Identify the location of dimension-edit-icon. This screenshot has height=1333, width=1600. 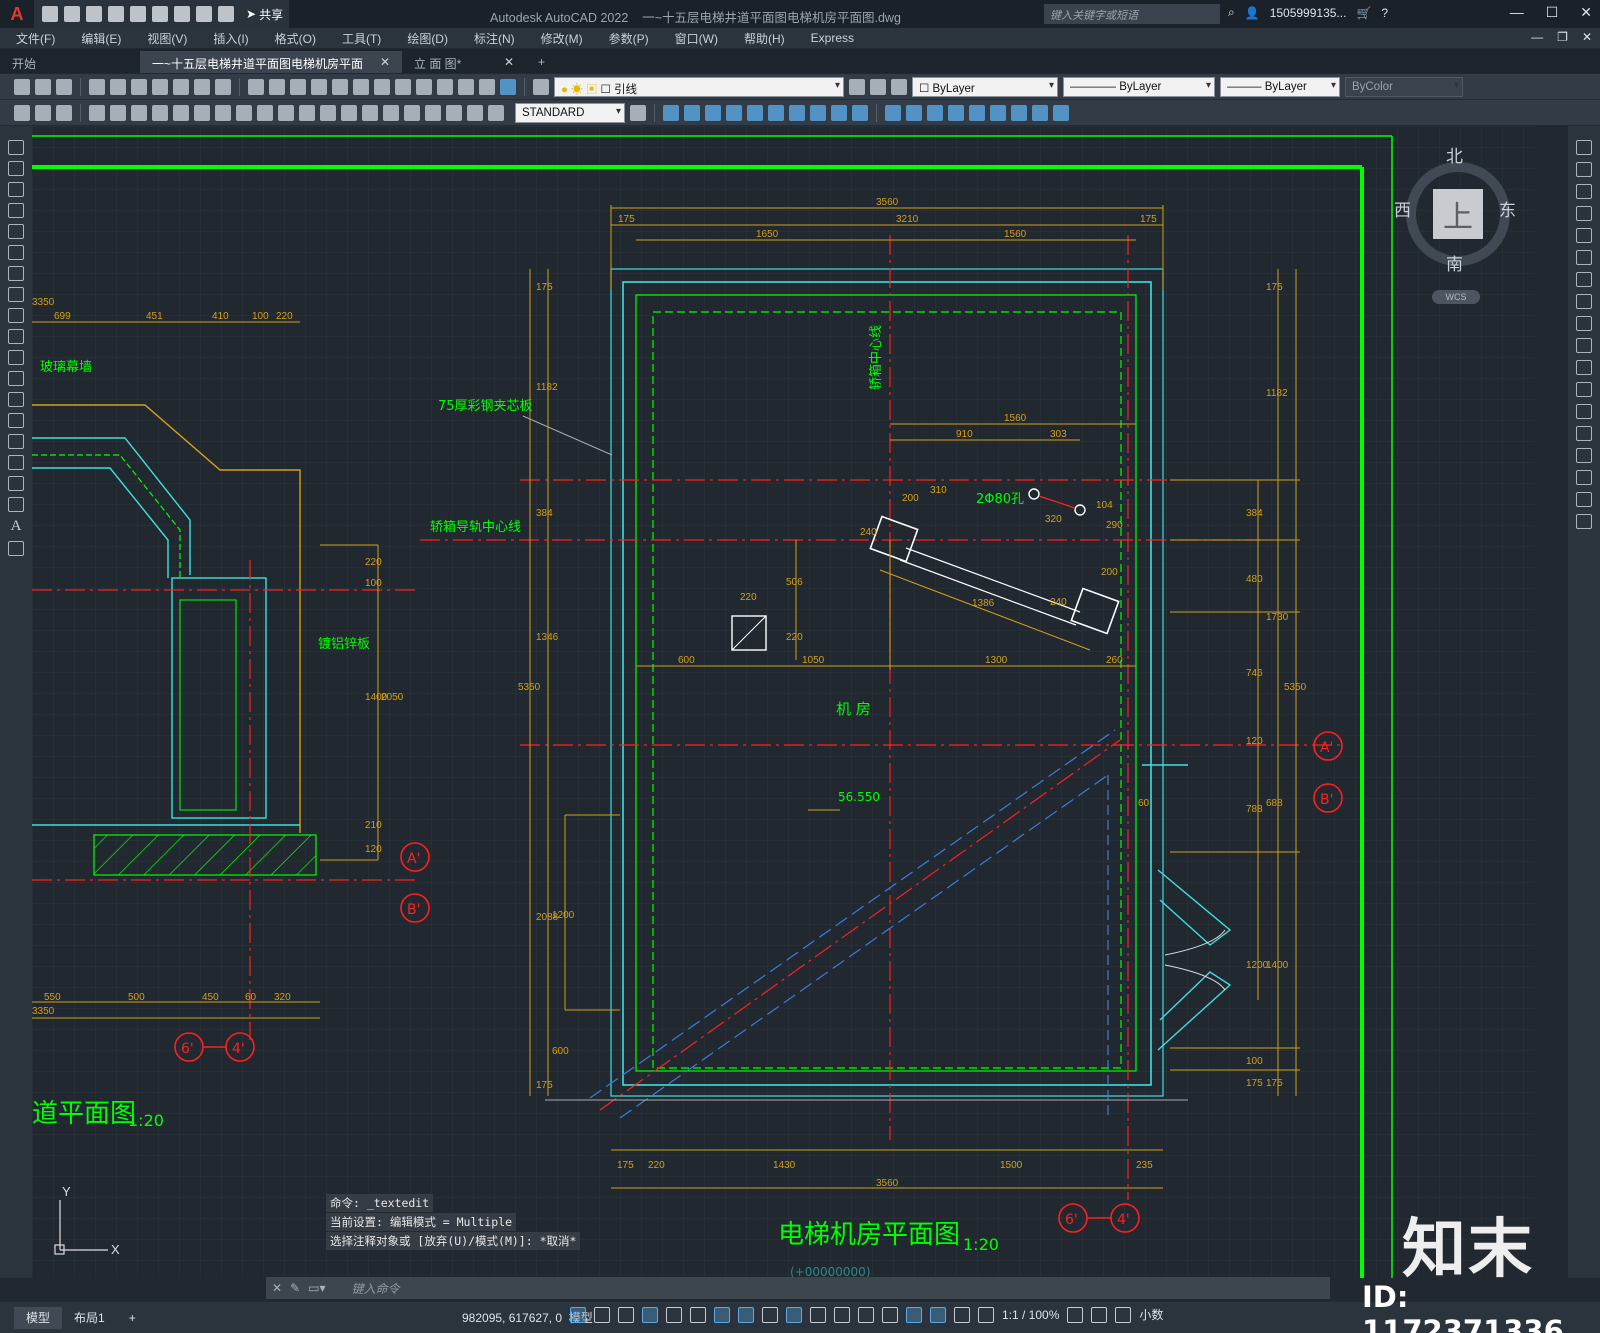
(454, 112).